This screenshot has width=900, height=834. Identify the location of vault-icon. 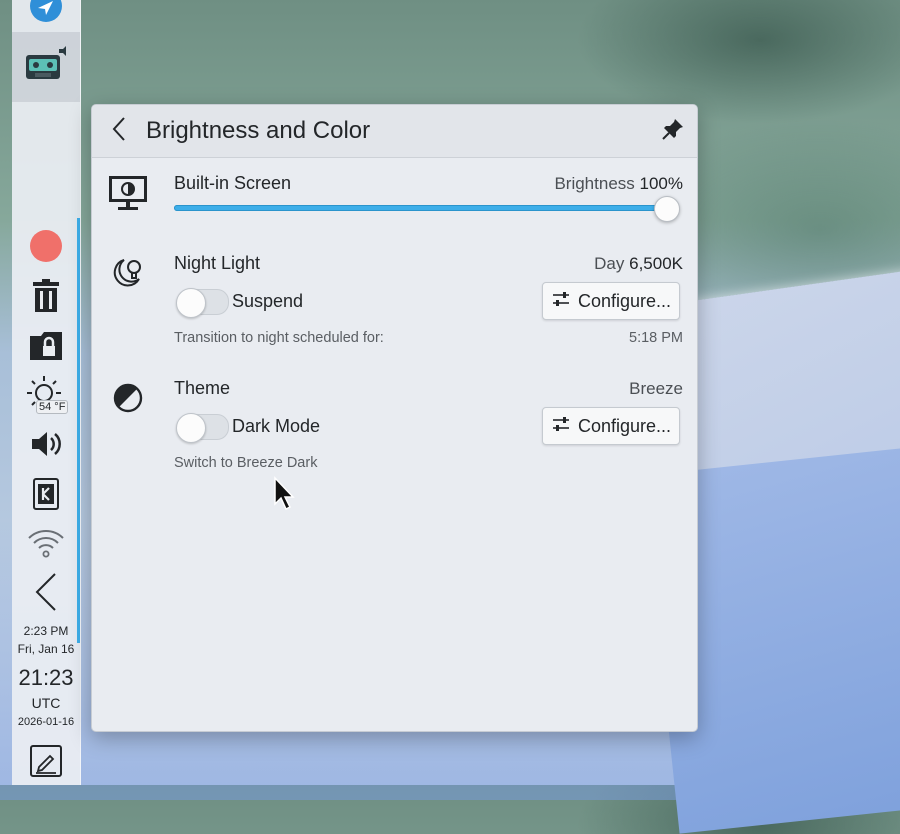
(46, 348).